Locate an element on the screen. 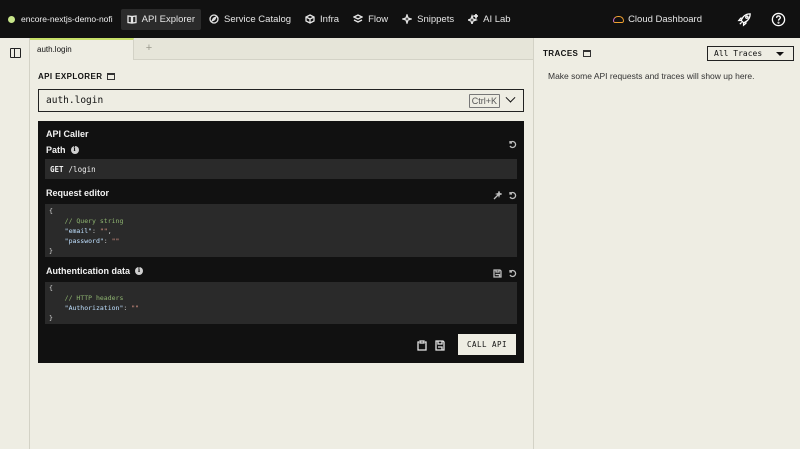  tab-bar: auth.login + is located at coordinates (281, 49).